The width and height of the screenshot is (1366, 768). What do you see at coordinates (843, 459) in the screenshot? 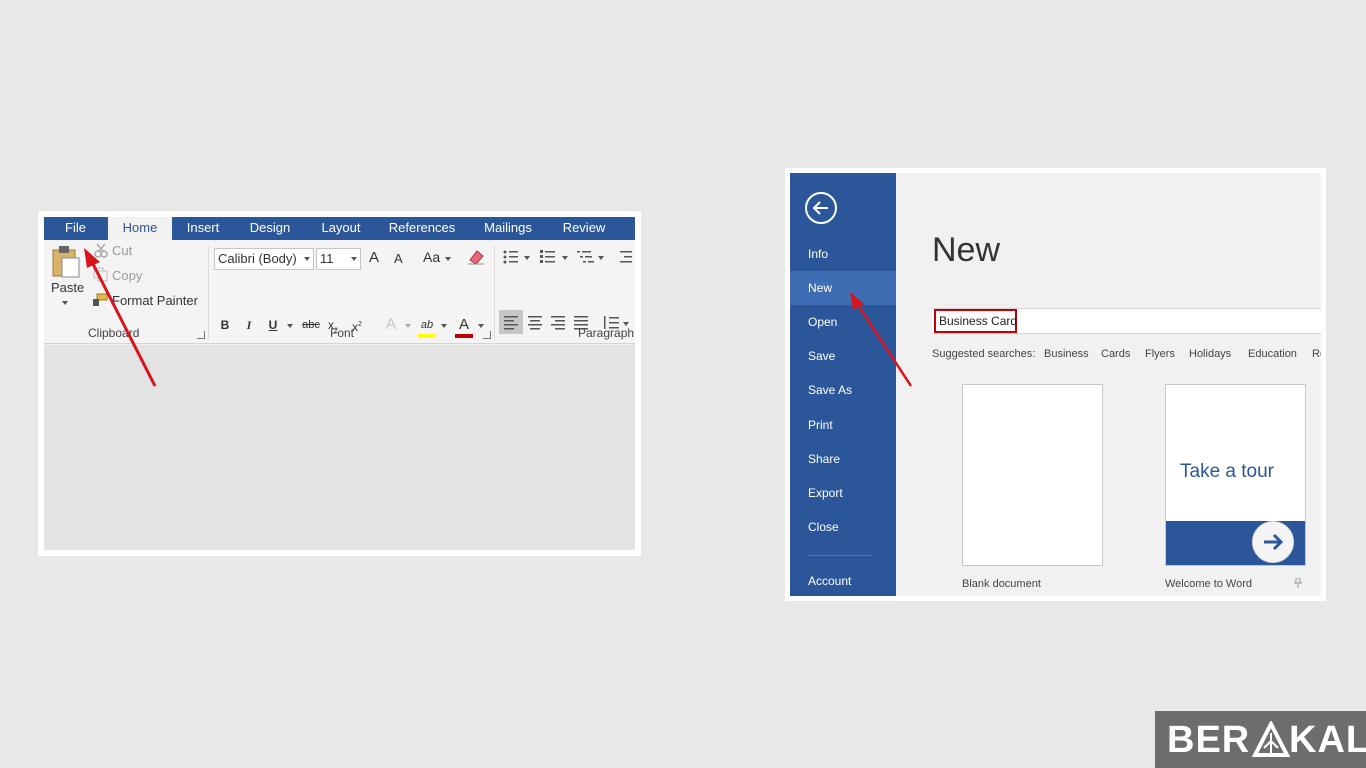
I see `menu-item-share: Share` at bounding box center [843, 459].